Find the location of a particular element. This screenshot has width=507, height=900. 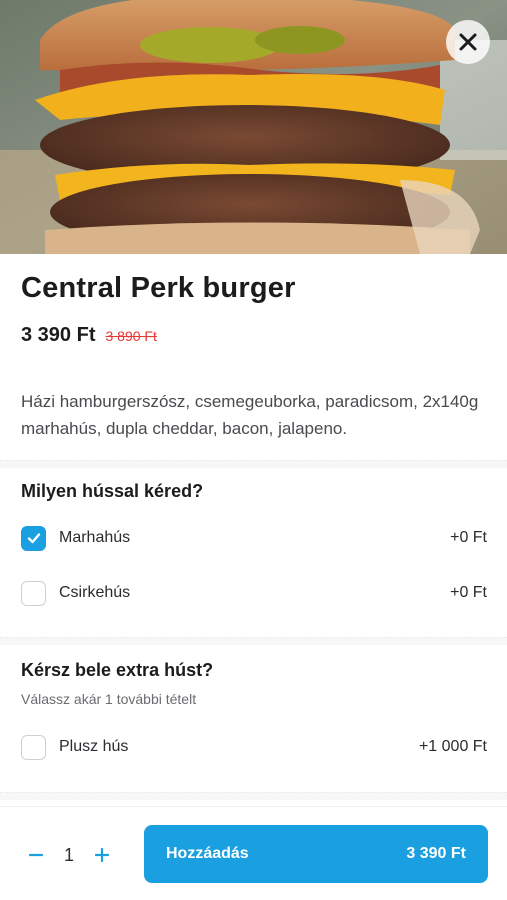

option-label: Csirkehús is located at coordinates (95, 592).